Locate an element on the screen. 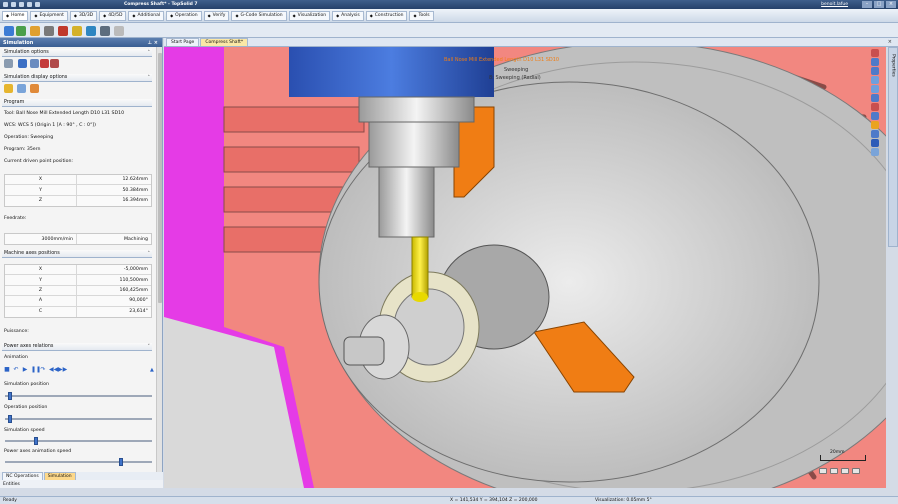  ribbon-tab: ◆ Construction is located at coordinates (386, 15).